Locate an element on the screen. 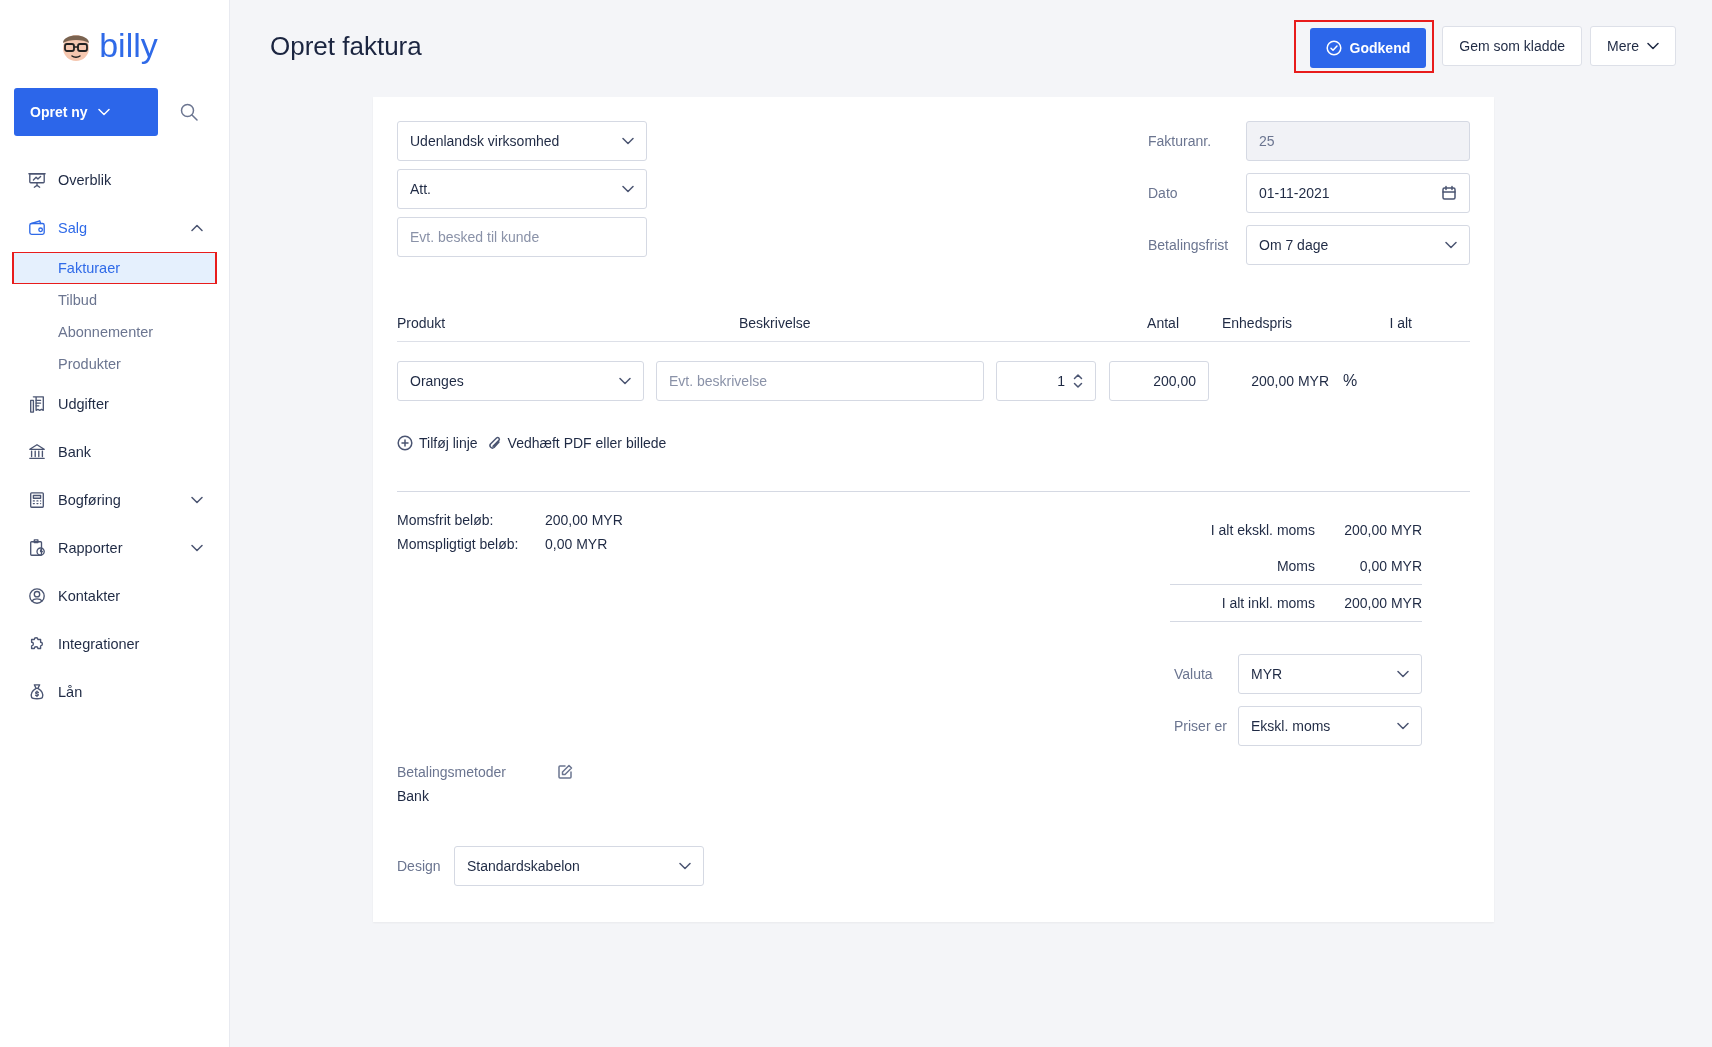  save-draft-button: Gem som kladde is located at coordinates (1512, 46).